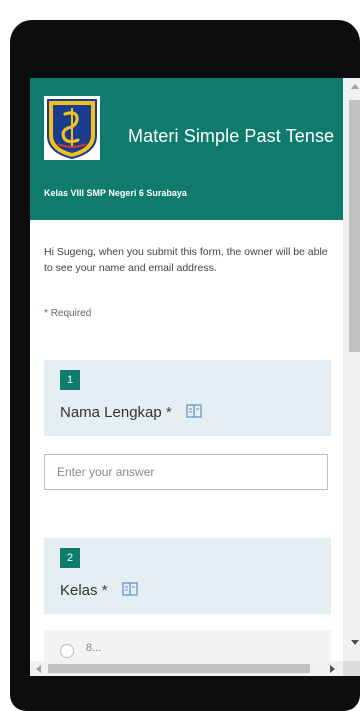  What do you see at coordinates (187, 576) in the screenshot?
I see `question-card-2: 2 Kelas *` at bounding box center [187, 576].